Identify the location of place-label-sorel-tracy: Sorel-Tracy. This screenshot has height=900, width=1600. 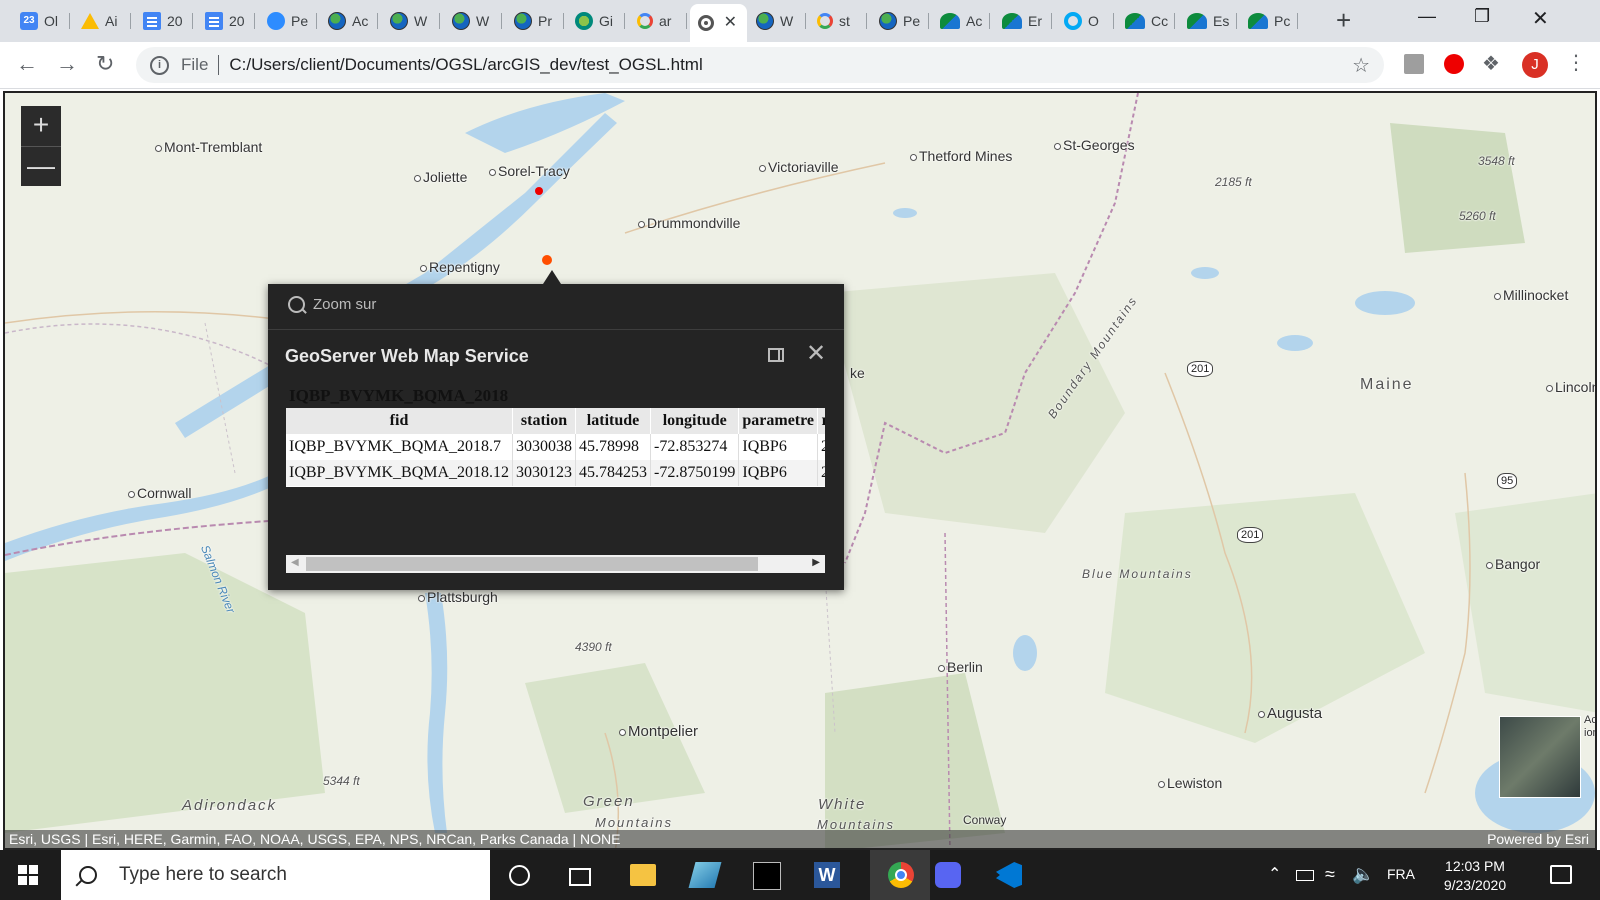
(529, 171).